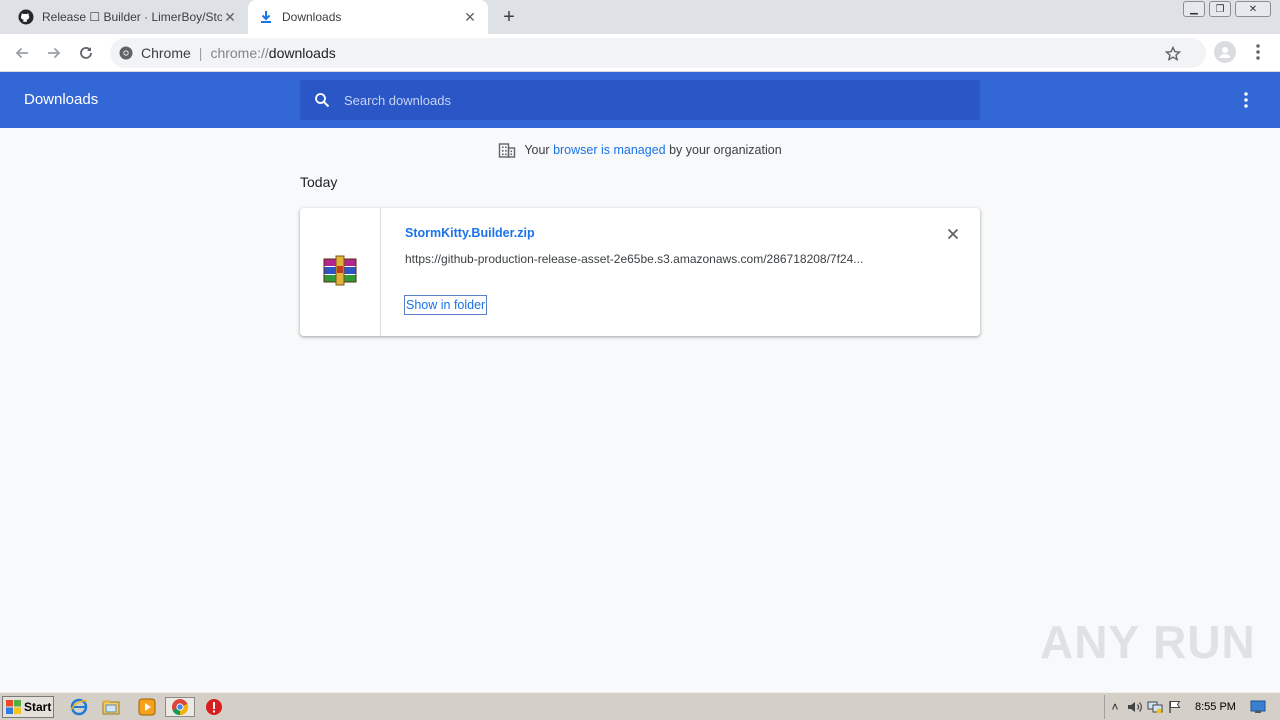 Image resolution: width=1280 pixels, height=720 pixels. What do you see at coordinates (609, 150) in the screenshot?
I see `managed-link: browser is managed` at bounding box center [609, 150].